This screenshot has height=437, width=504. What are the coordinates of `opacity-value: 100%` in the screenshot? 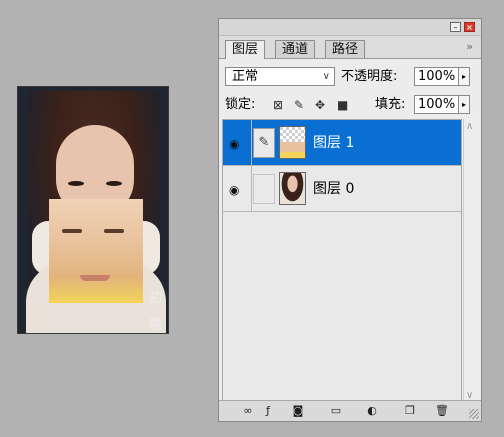 It's located at (437, 76).